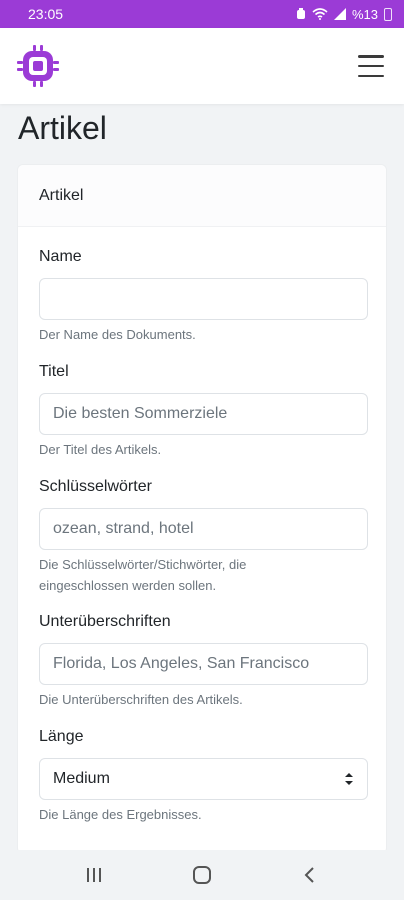  What do you see at coordinates (339, 14) in the screenshot?
I see `signal-icon` at bounding box center [339, 14].